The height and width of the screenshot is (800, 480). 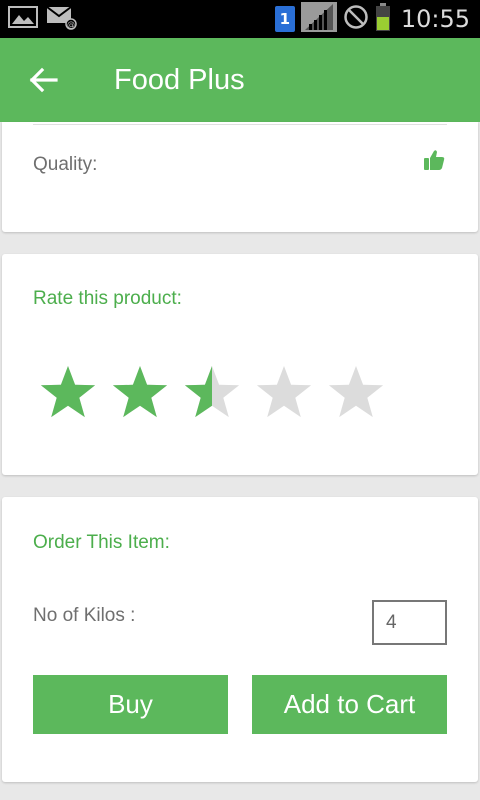 What do you see at coordinates (101, 542) in the screenshot?
I see `order-label: Order This Item:` at bounding box center [101, 542].